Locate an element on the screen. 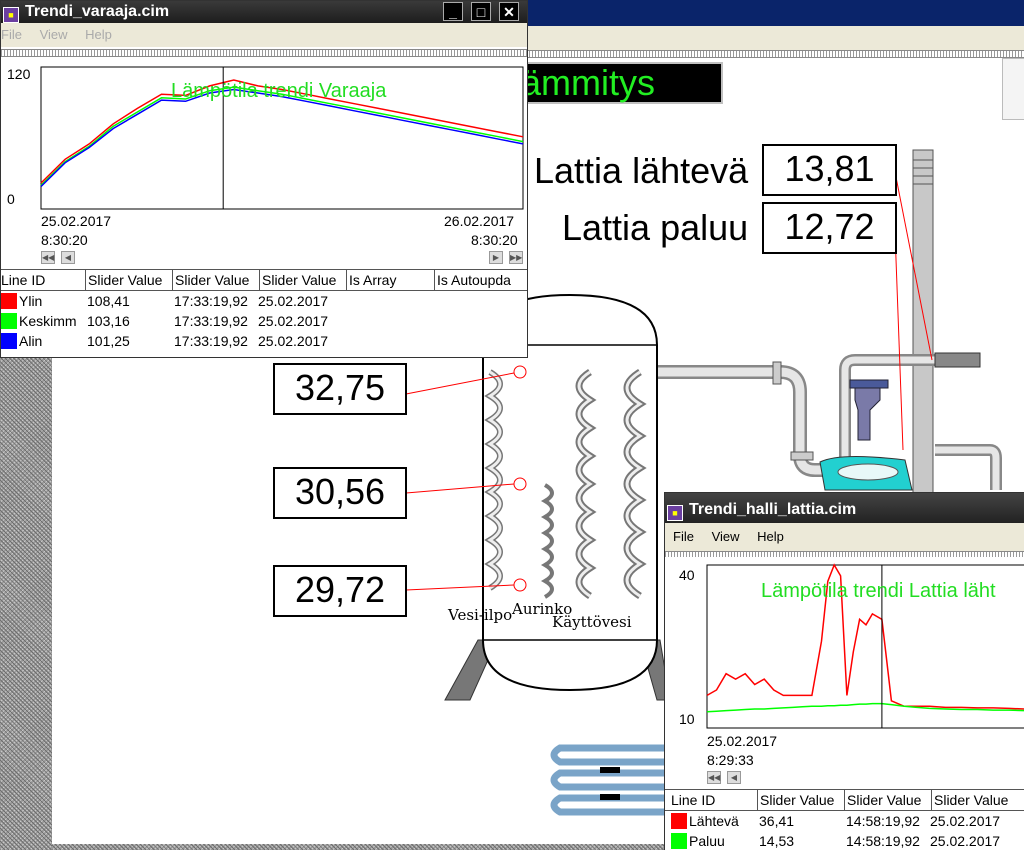 Image resolution: width=1024 pixels, height=850 pixels. series-value: 108,41 is located at coordinates (108, 301).